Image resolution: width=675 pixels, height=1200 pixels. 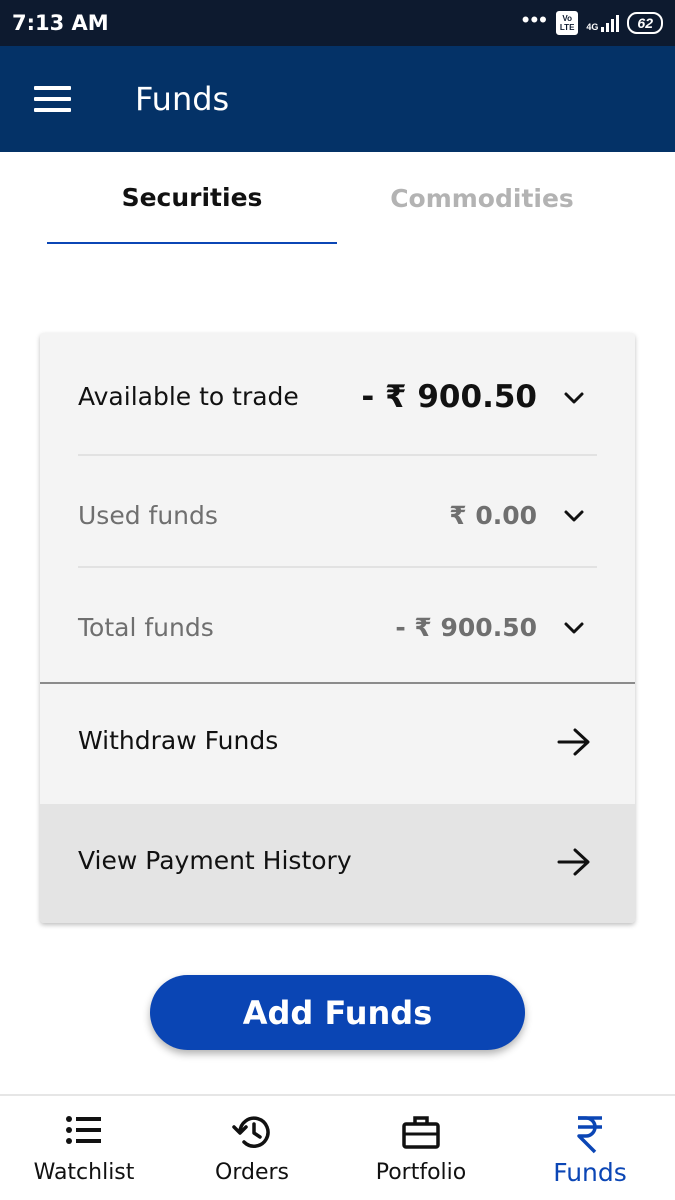 I want to click on status-icons: ••• Vo LTE 4G 62, so click(x=592, y=21).